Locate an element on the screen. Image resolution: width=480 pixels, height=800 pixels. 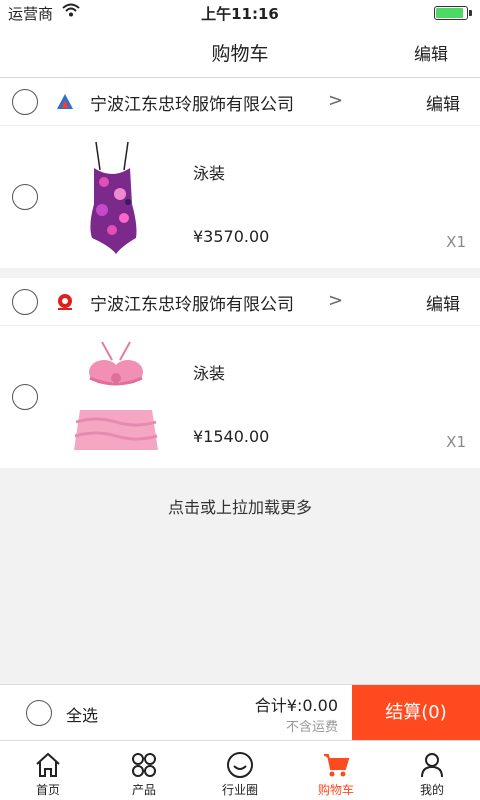
tab-label: 行业圈 is located at coordinates (239, 790).